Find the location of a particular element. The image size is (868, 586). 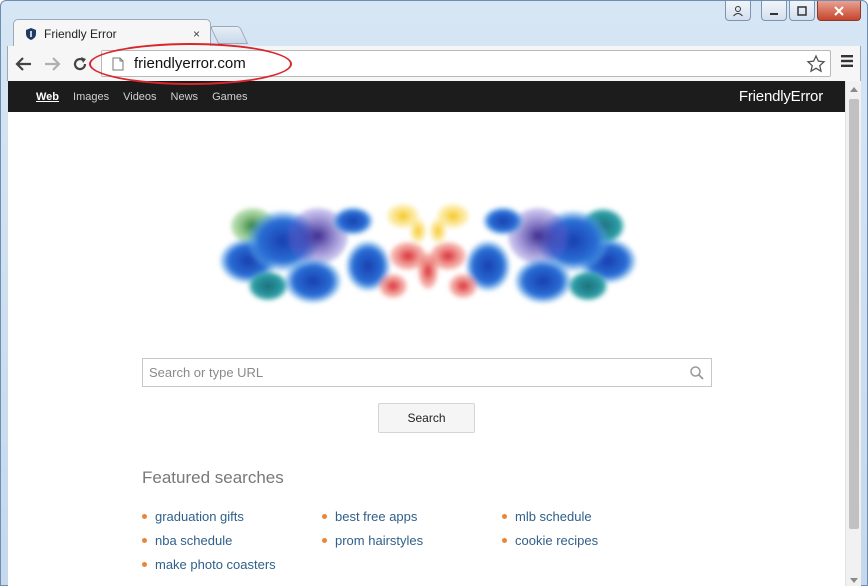

address-bar: friendlyerror.com is located at coordinates (466, 63).